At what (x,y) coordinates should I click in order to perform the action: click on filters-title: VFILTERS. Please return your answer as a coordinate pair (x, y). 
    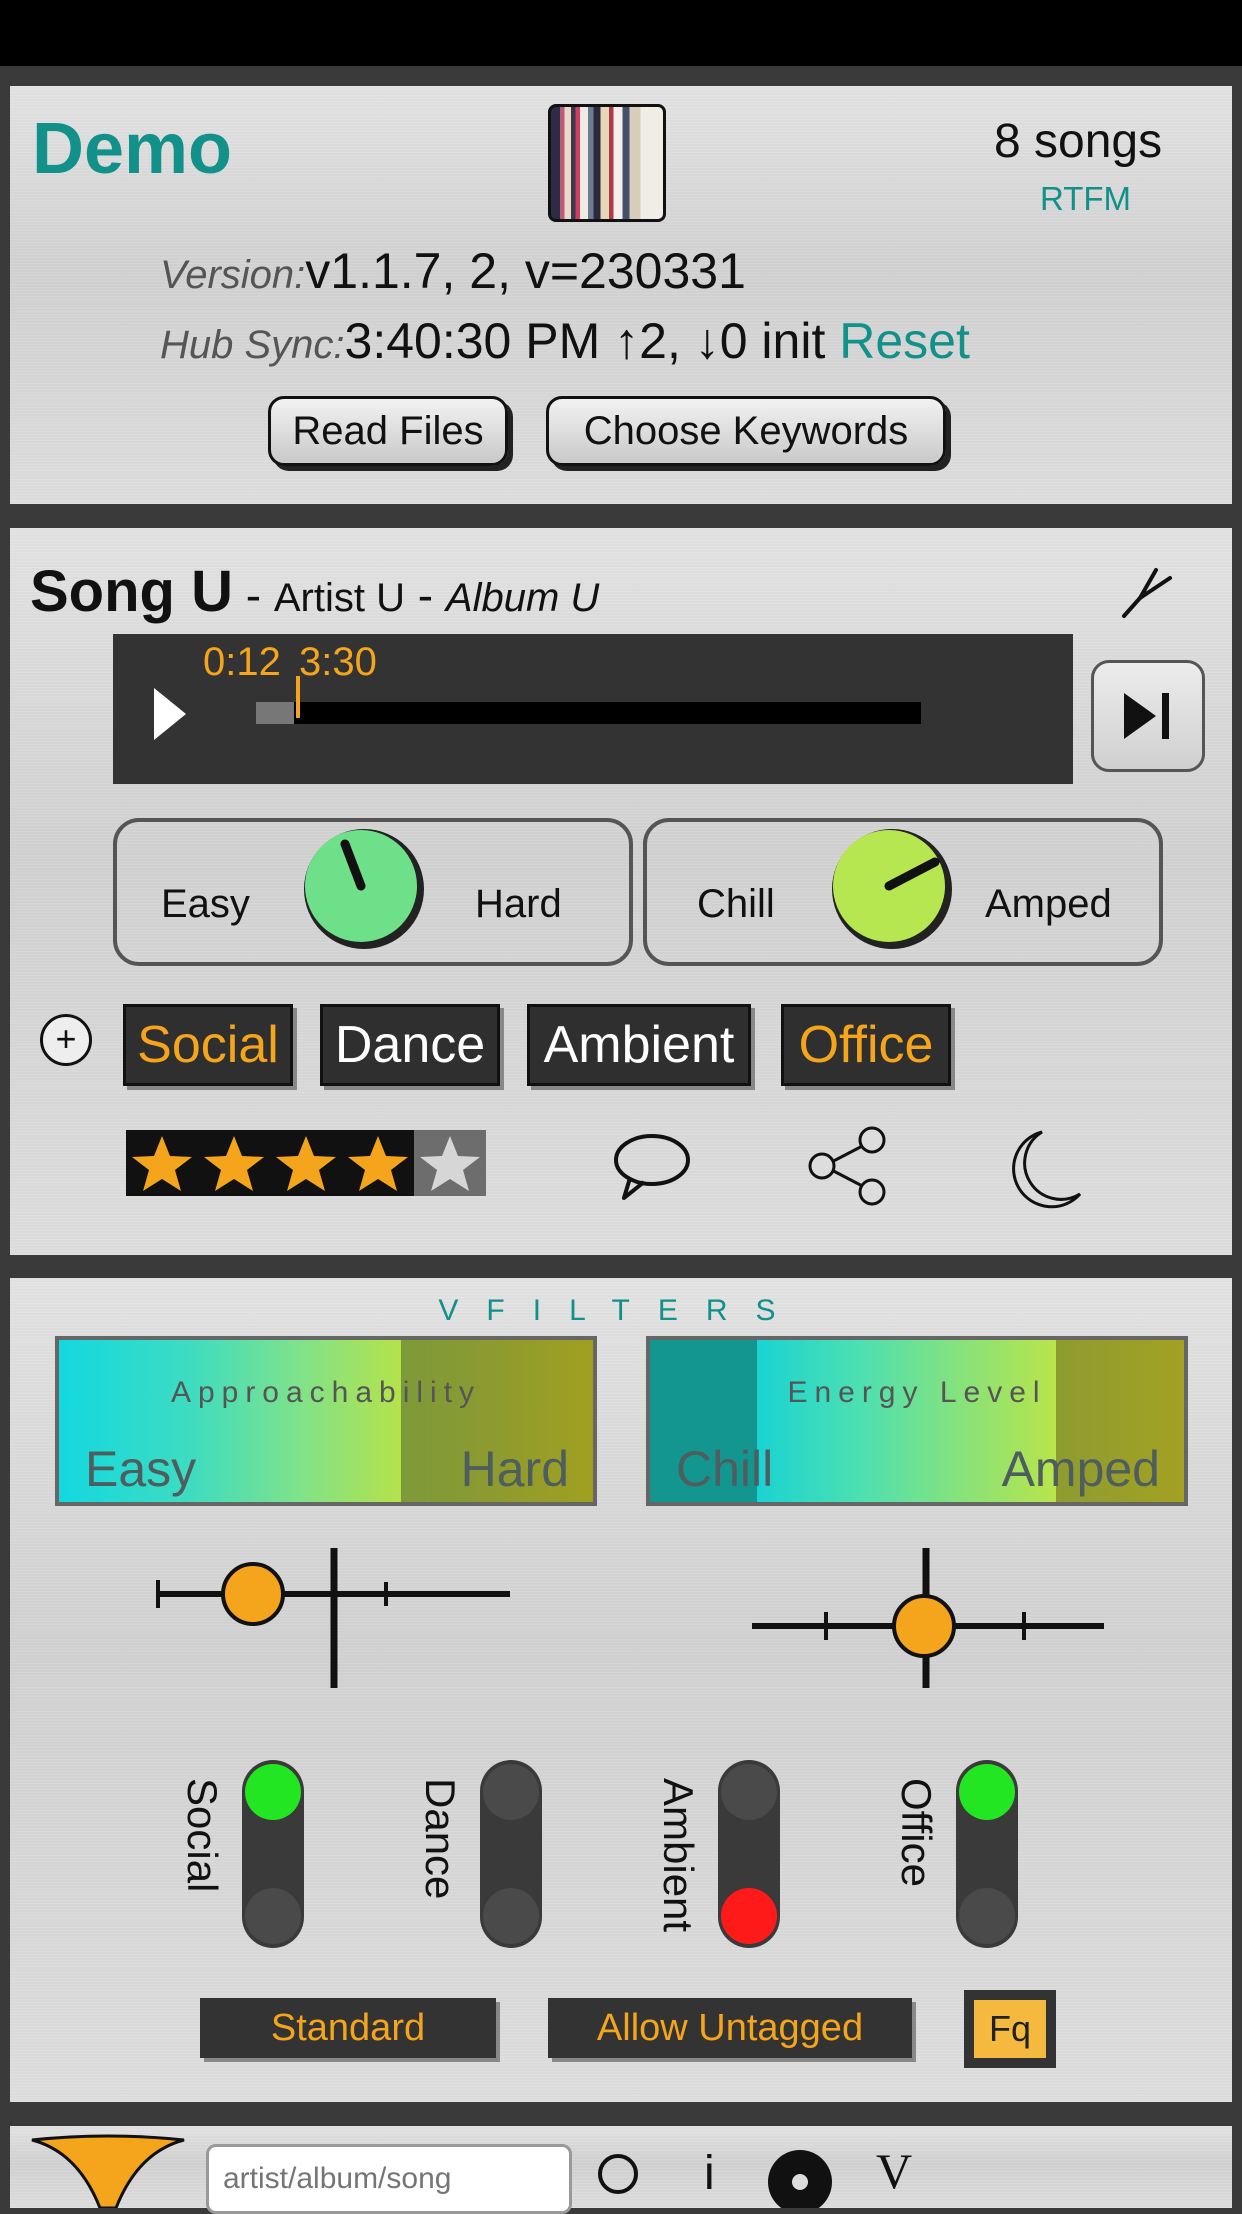
    Looking at the image, I should click on (621, 1311).